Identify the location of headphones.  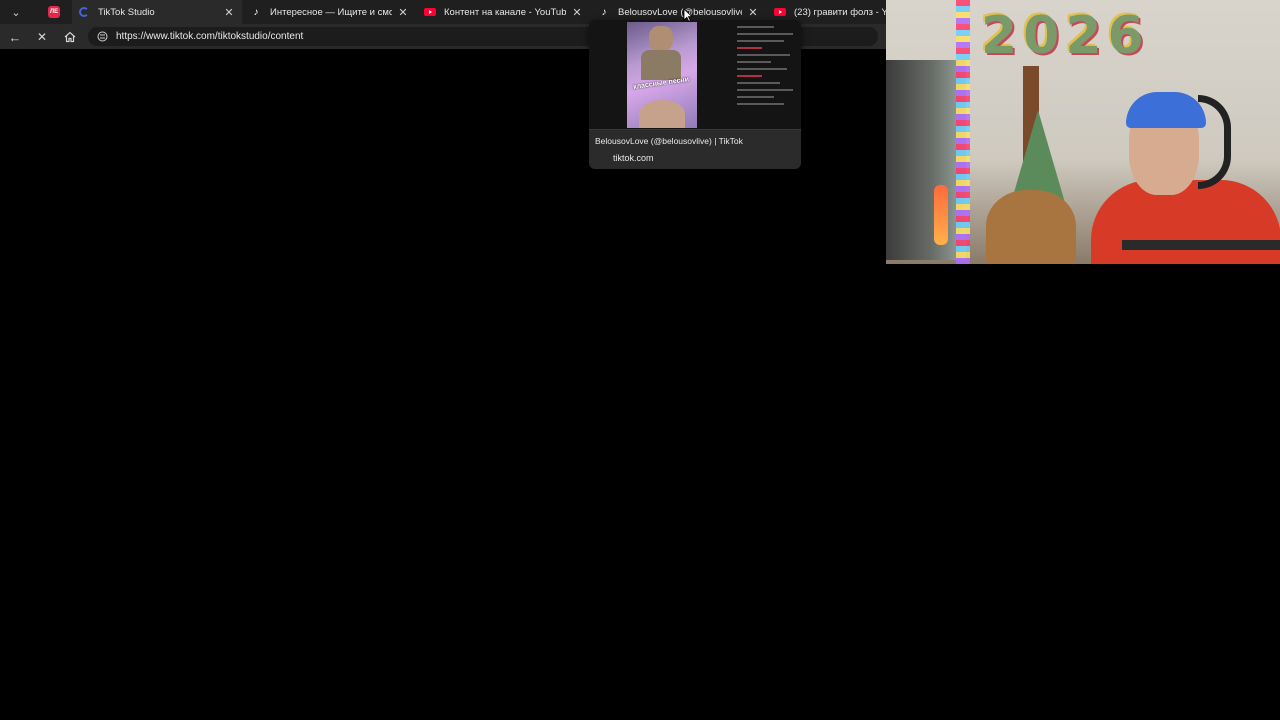
(1214, 142).